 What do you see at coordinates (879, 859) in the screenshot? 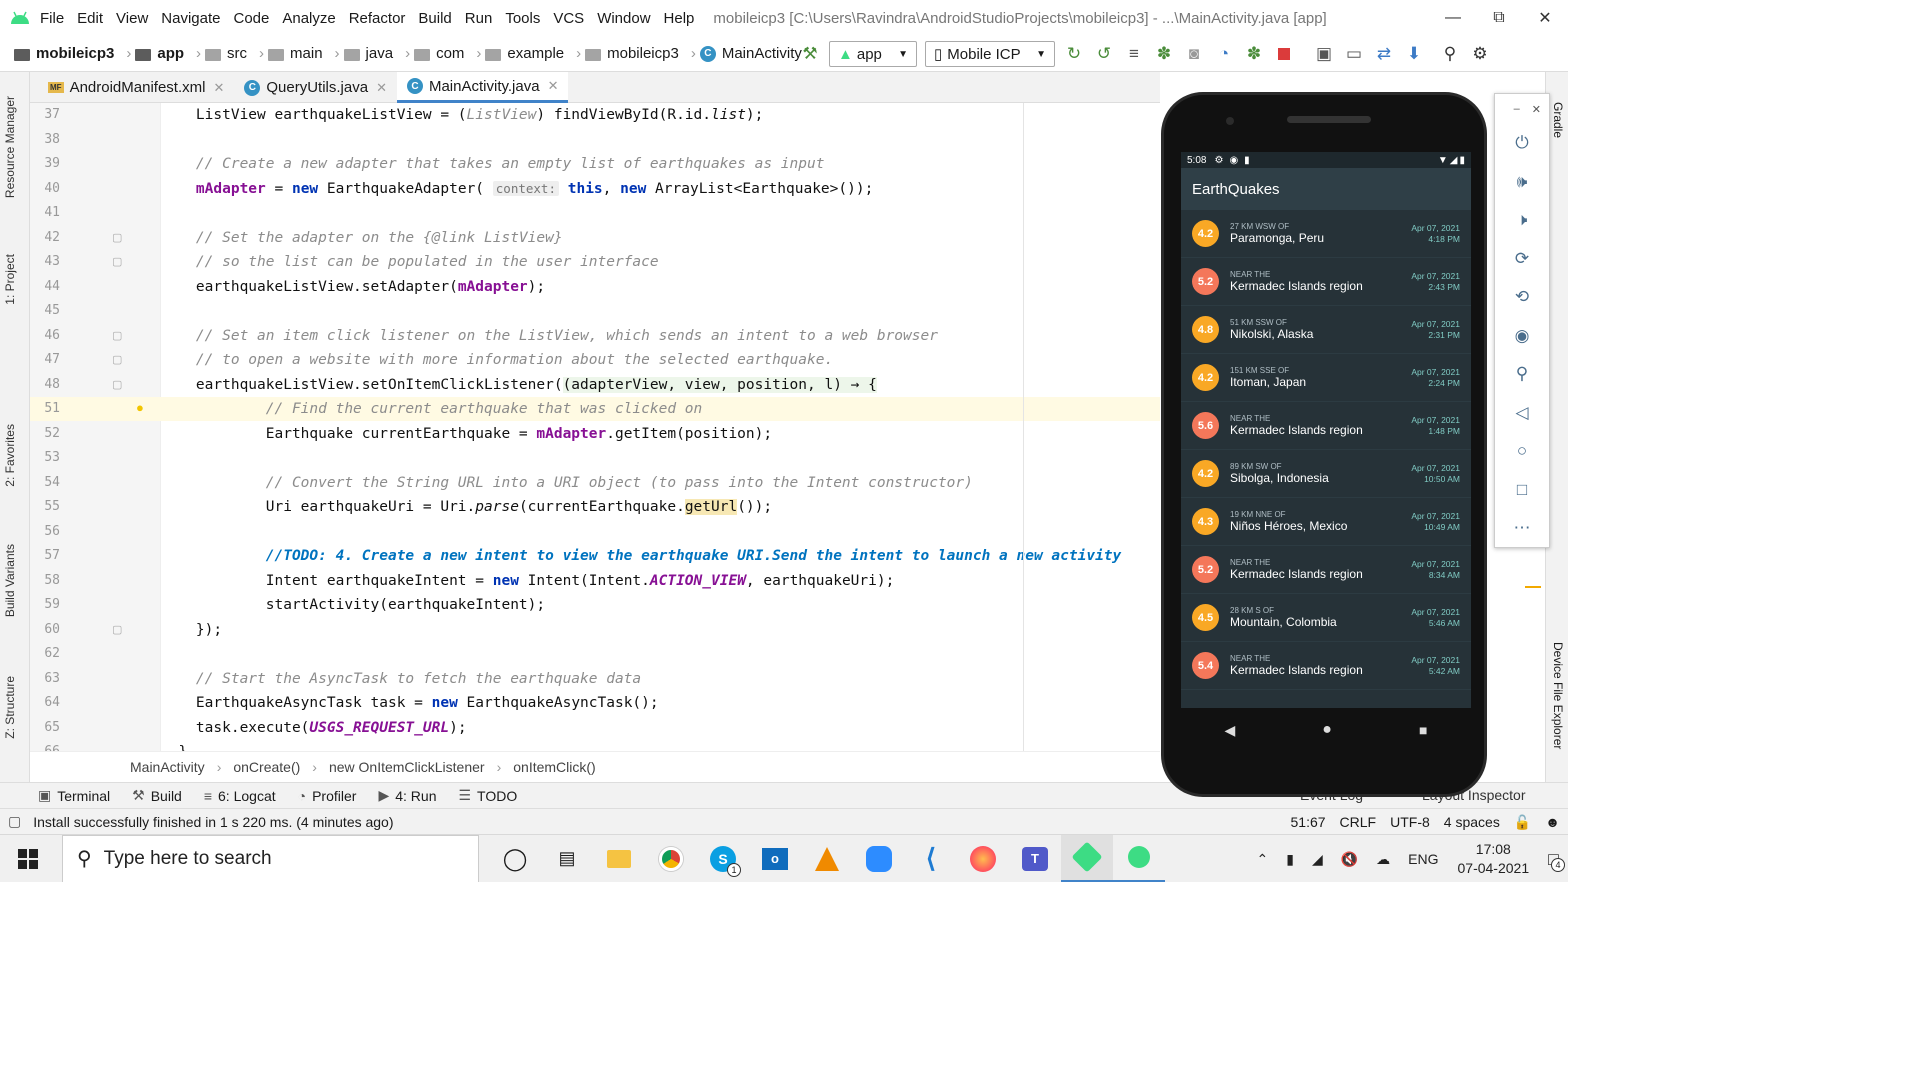
I see `zoom-icon` at bounding box center [879, 859].